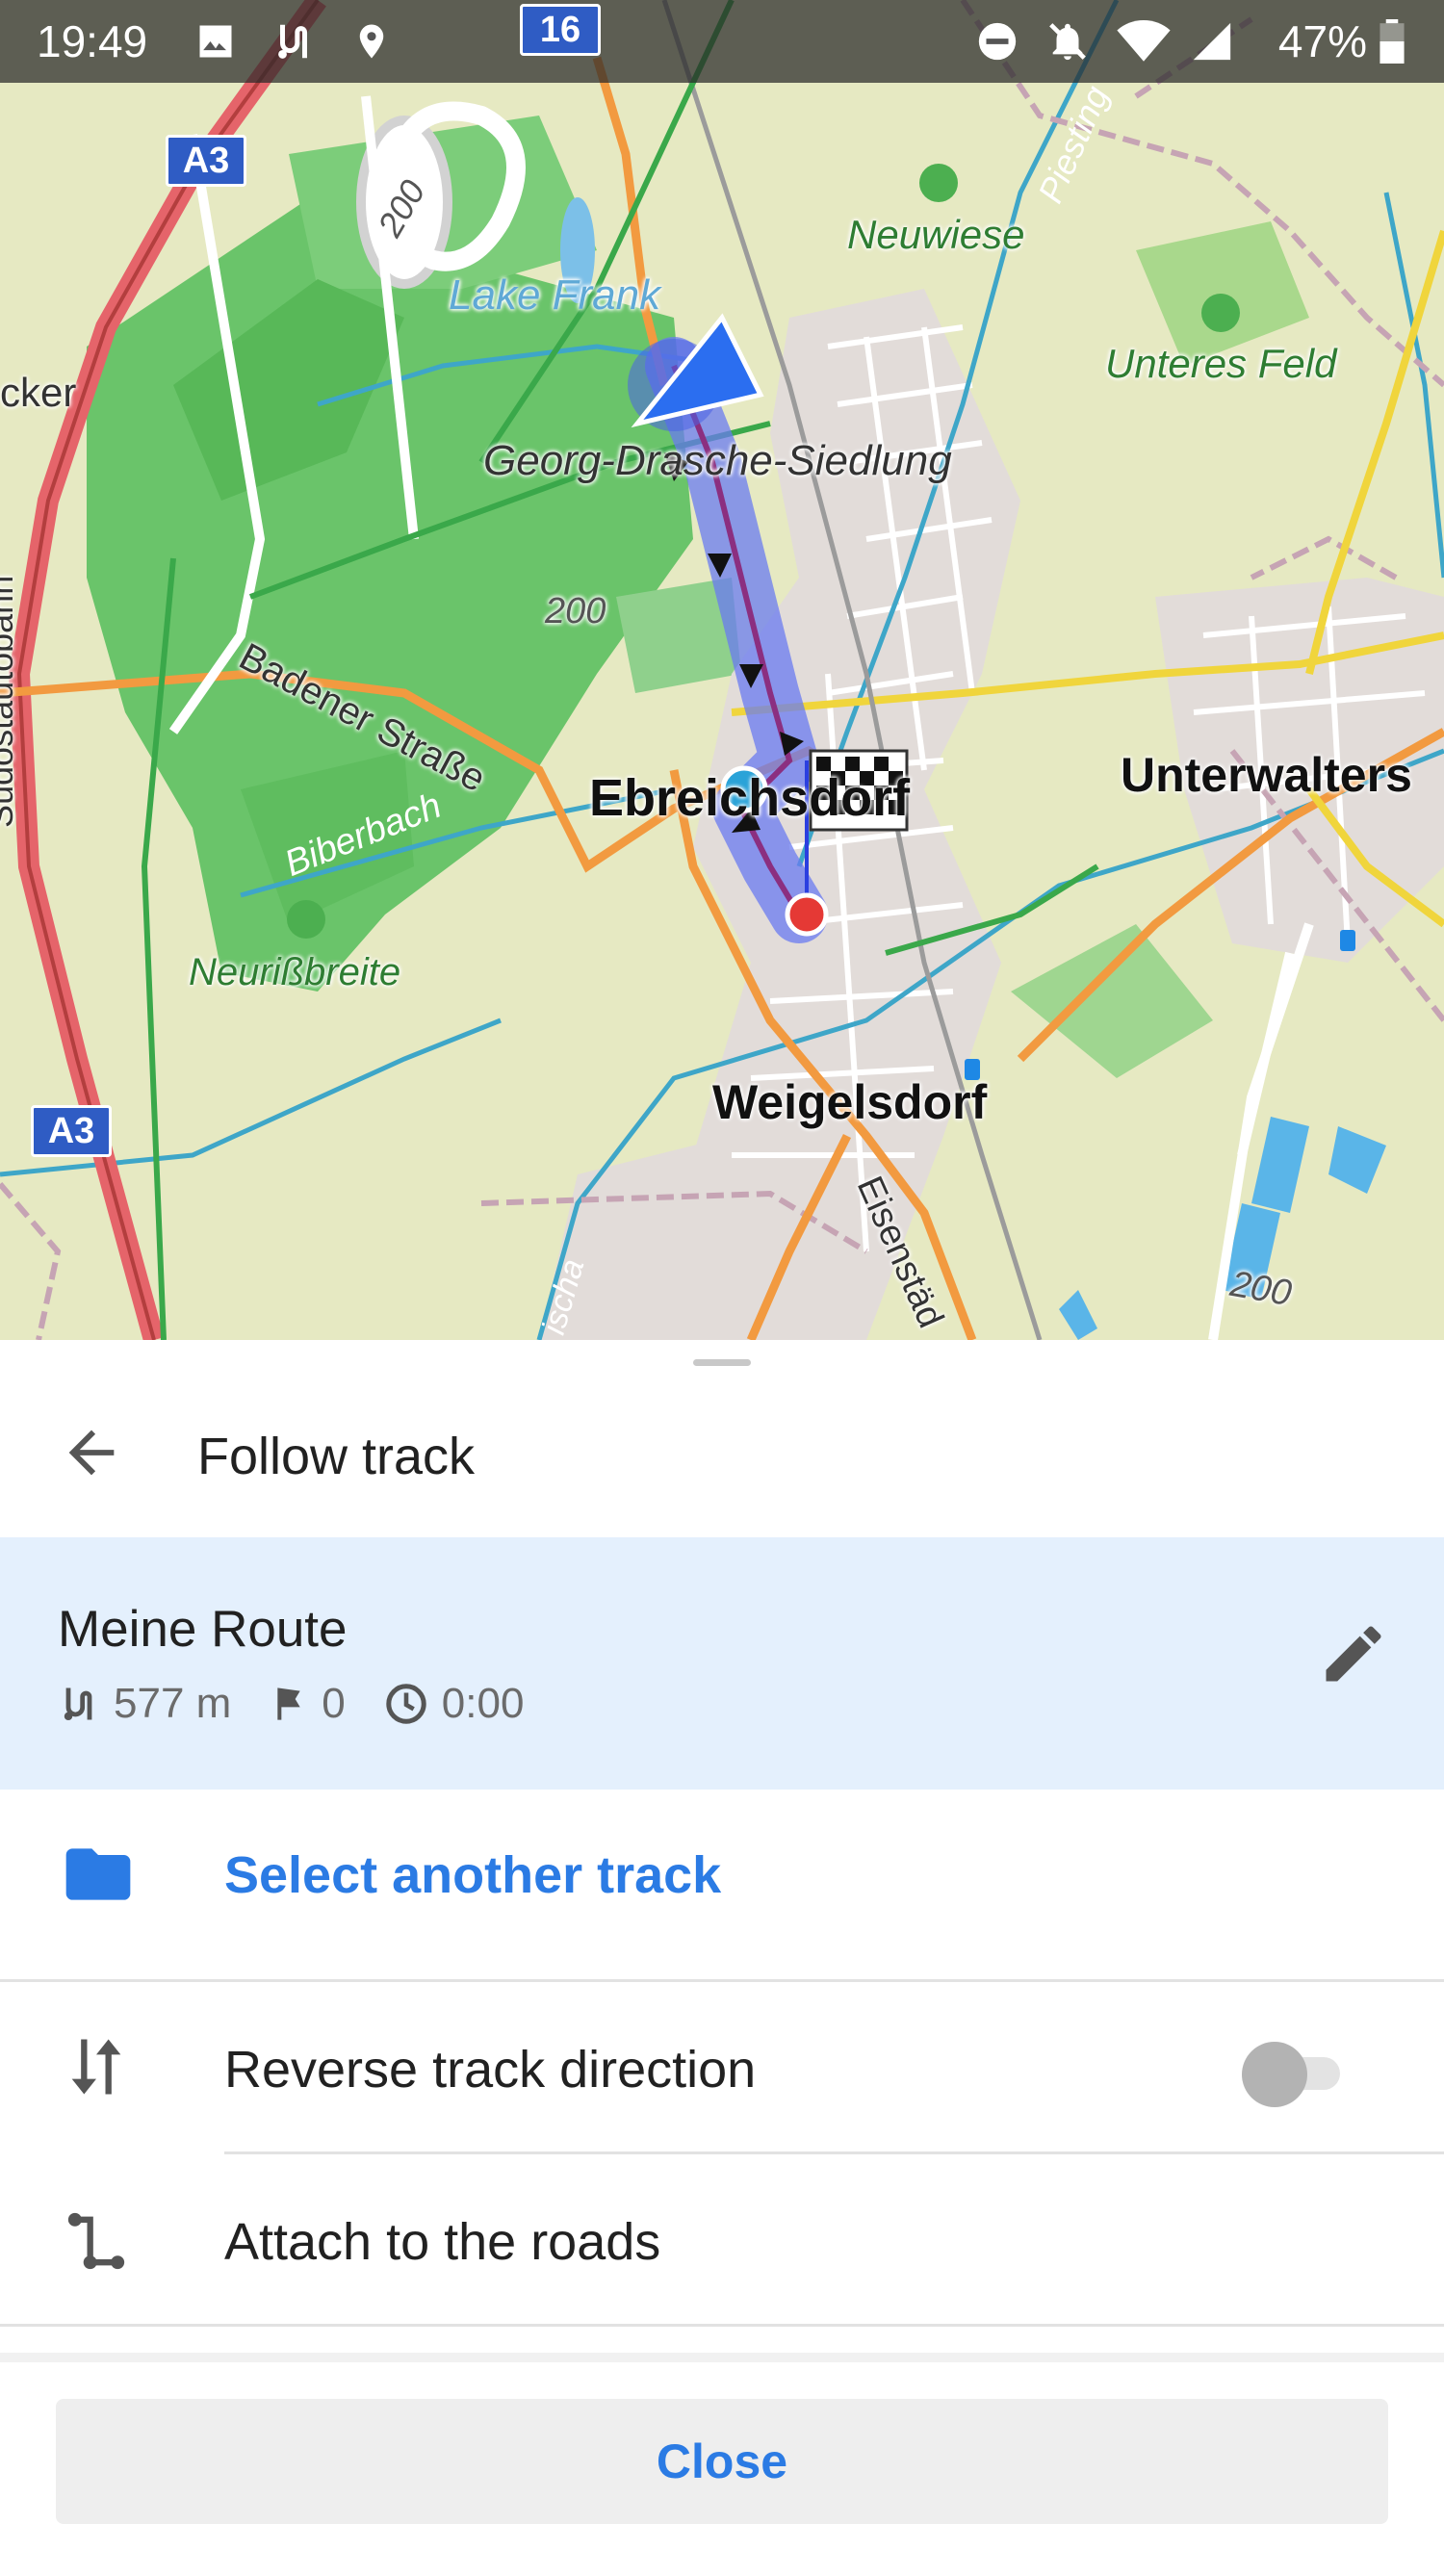  Describe the element at coordinates (96, 2241) in the screenshot. I see `attach-roads-icon` at that location.